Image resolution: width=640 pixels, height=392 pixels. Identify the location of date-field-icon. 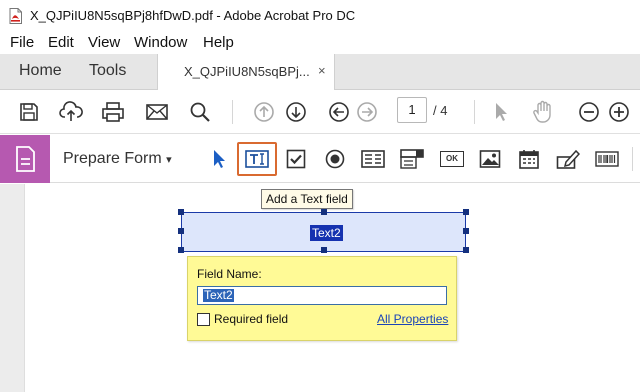
(529, 159).